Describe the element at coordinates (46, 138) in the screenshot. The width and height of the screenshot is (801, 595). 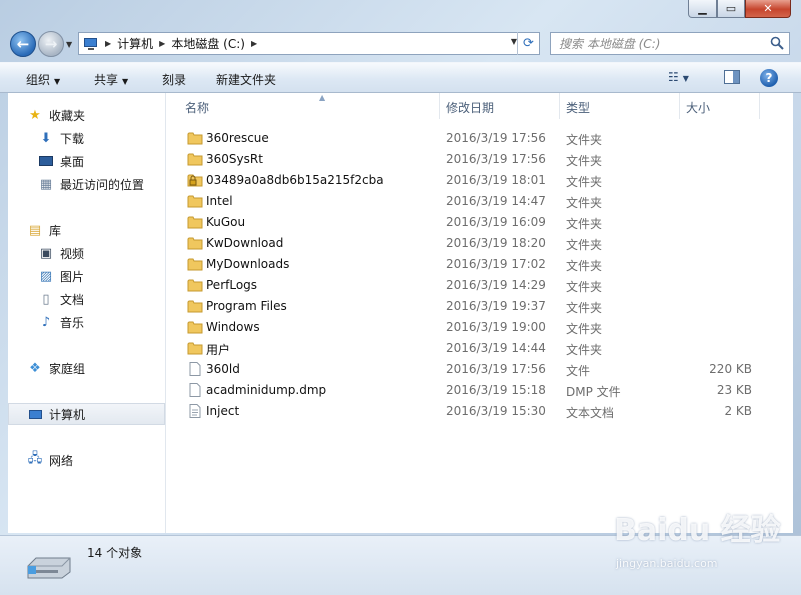
I see `download-folder-icon: ⬇` at that location.